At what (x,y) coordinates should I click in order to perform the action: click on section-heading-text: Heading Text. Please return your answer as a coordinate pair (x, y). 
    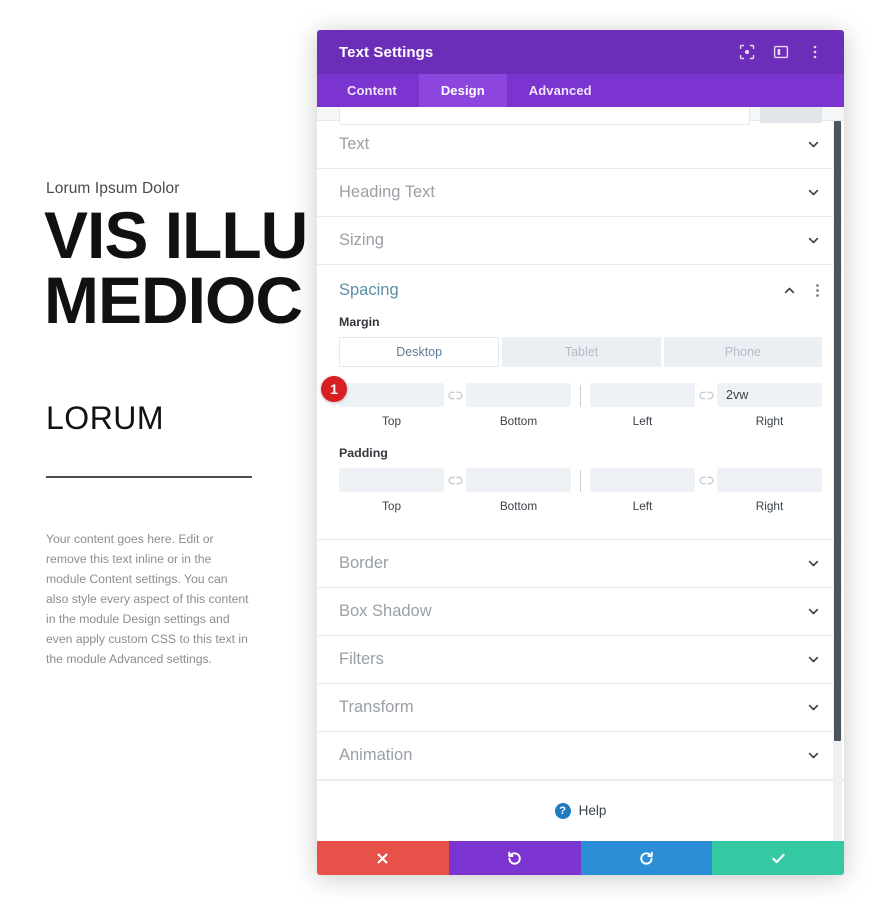
    Looking at the image, I should click on (580, 193).